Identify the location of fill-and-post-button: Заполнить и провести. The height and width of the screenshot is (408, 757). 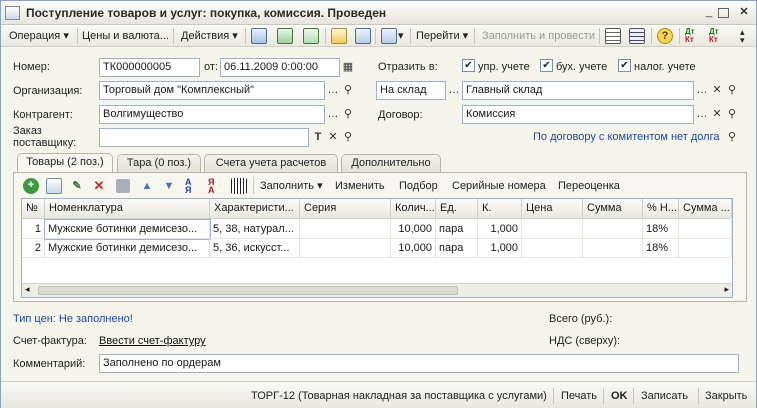
(538, 36).